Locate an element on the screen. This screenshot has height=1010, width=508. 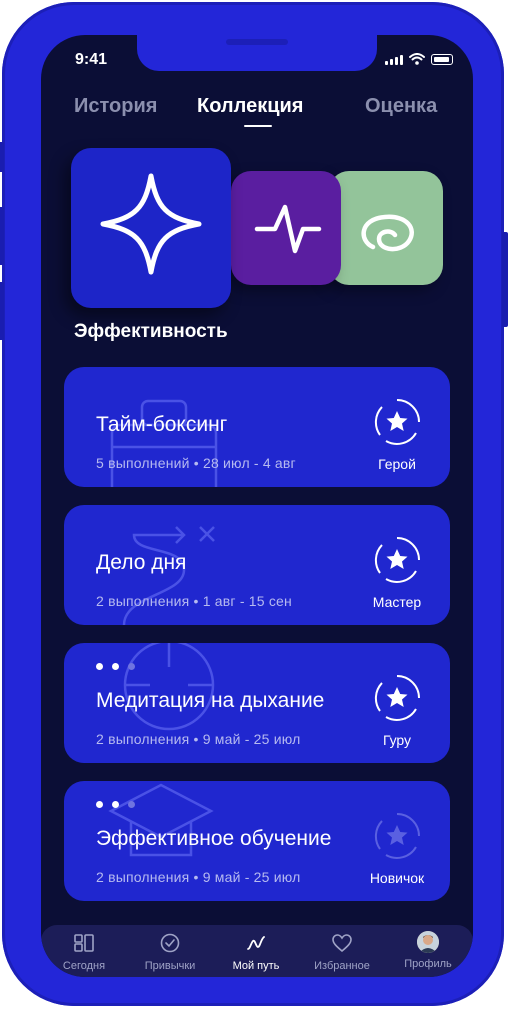
status-icons is located at coordinates (419, 59).